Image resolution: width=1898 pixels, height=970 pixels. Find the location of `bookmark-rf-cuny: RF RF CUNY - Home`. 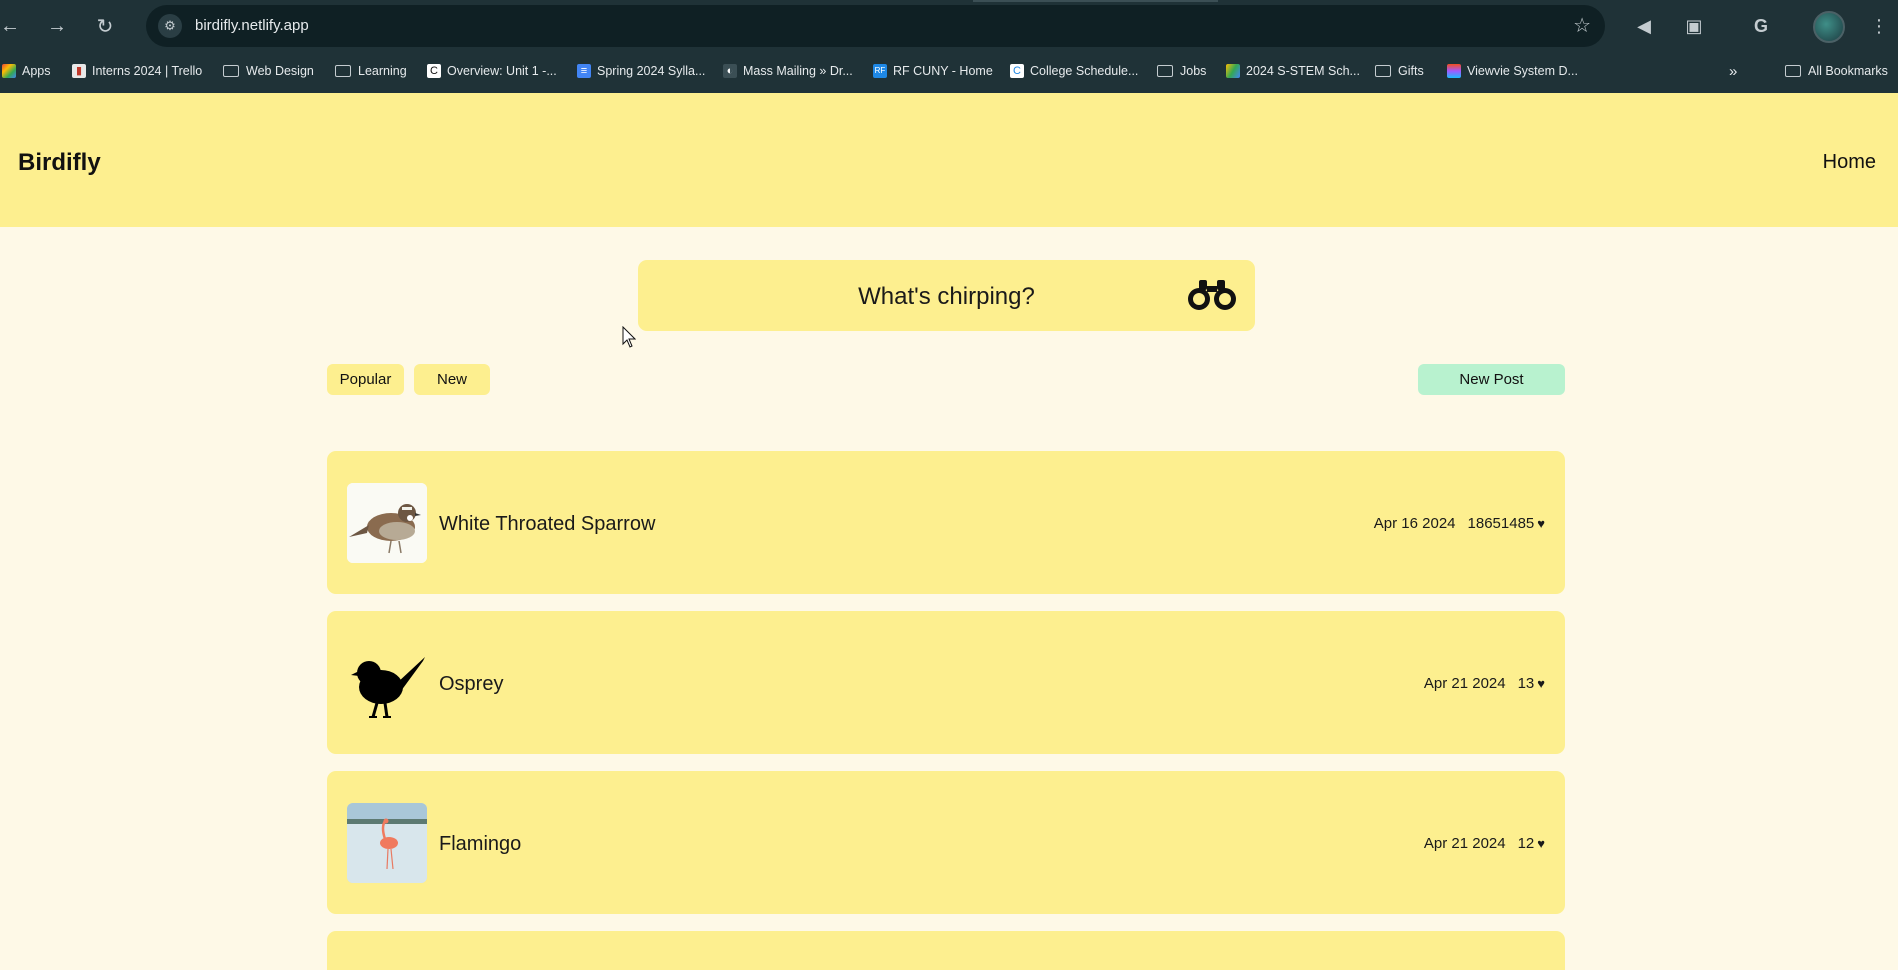

bookmark-rf-cuny: RF RF CUNY - Home is located at coordinates (933, 71).